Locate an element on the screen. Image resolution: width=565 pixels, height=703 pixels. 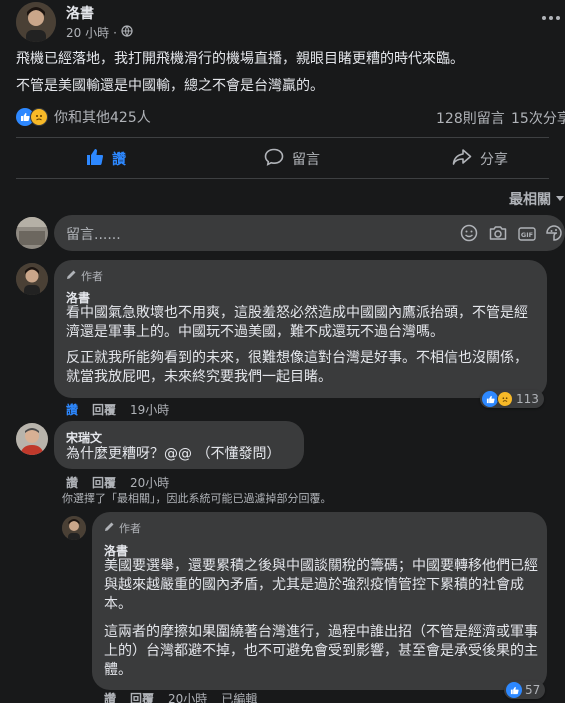
more-options-icon is located at coordinates (552, 18).